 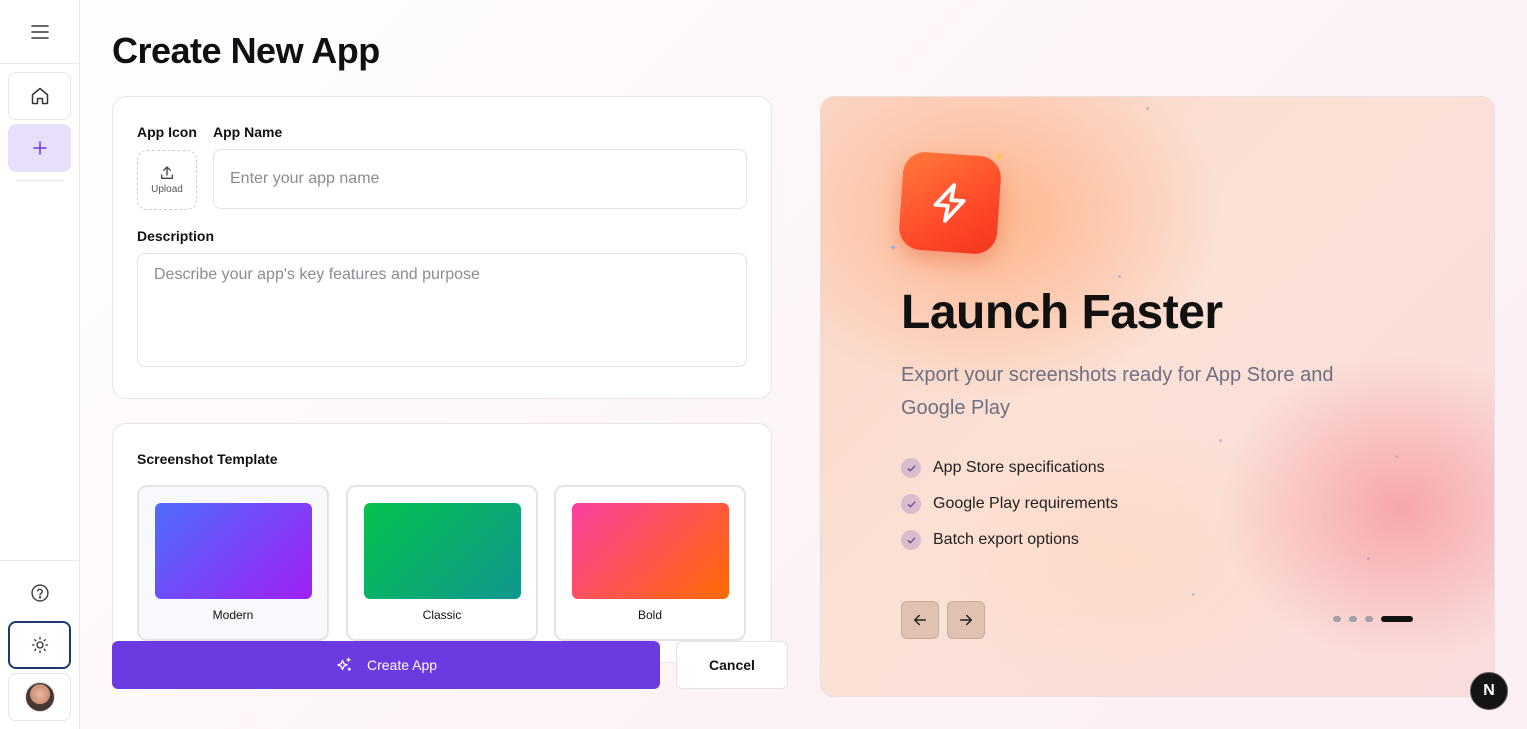 I want to click on upload-icon, so click(x=167, y=172).